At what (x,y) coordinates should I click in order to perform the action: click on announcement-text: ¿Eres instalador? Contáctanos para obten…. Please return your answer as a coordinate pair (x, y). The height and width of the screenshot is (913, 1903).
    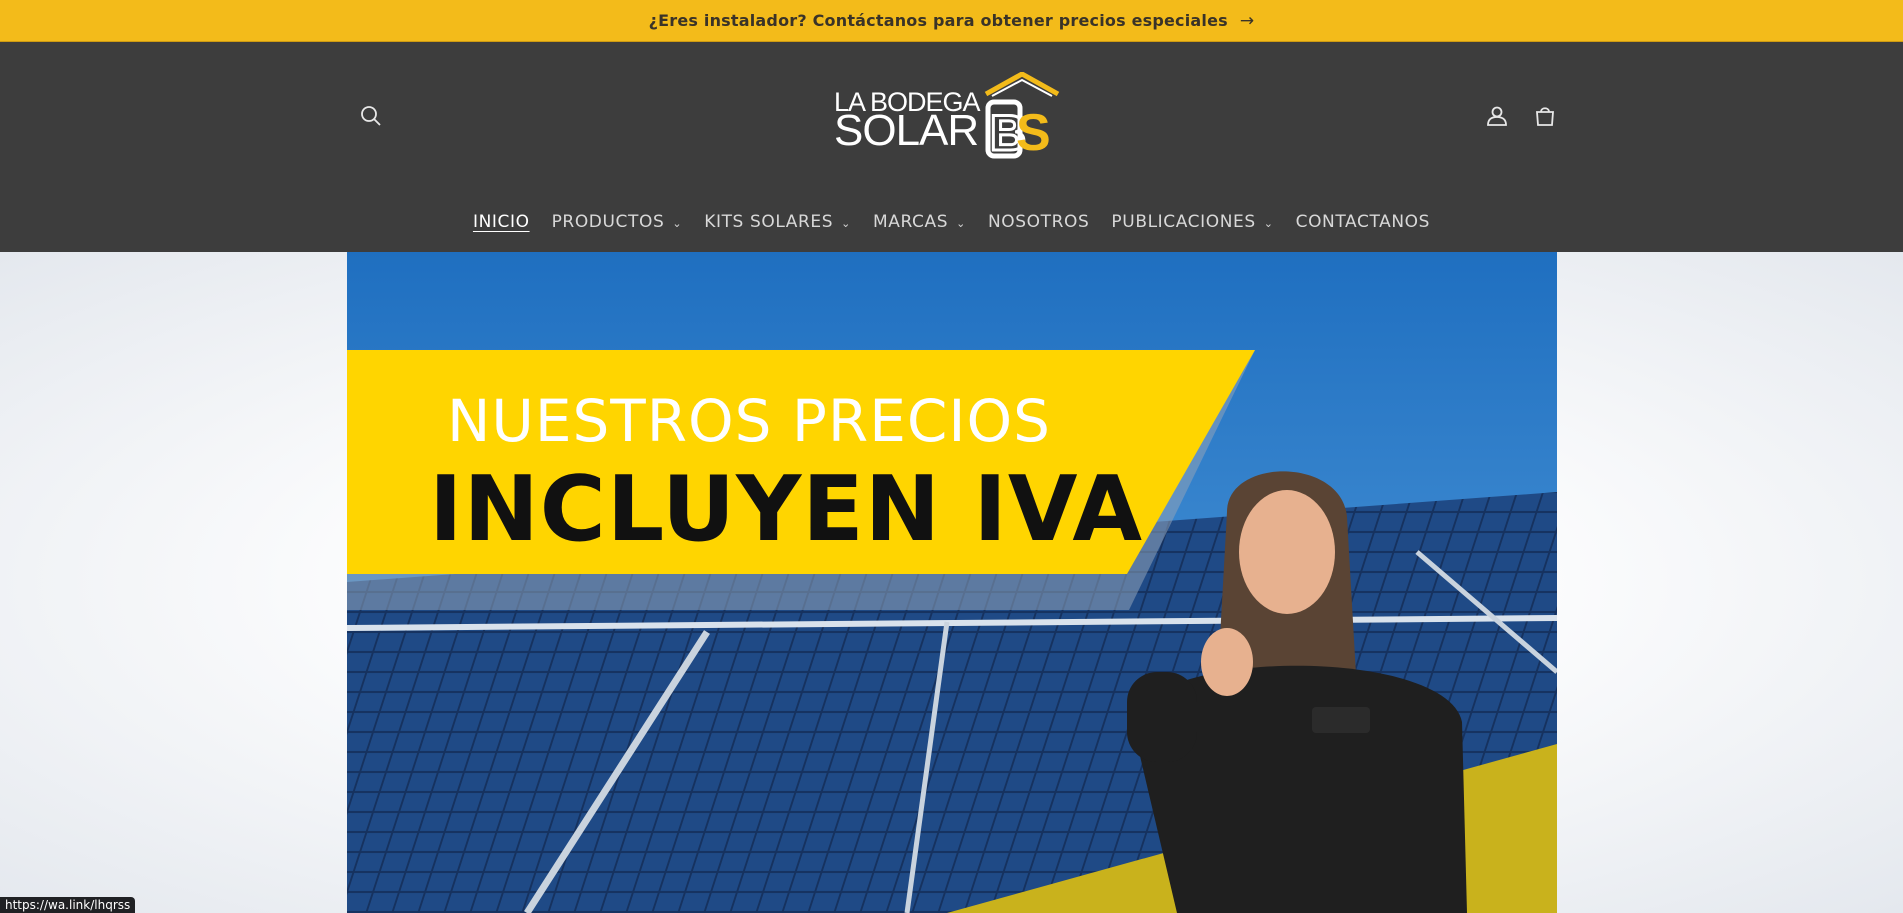
    Looking at the image, I should click on (938, 20).